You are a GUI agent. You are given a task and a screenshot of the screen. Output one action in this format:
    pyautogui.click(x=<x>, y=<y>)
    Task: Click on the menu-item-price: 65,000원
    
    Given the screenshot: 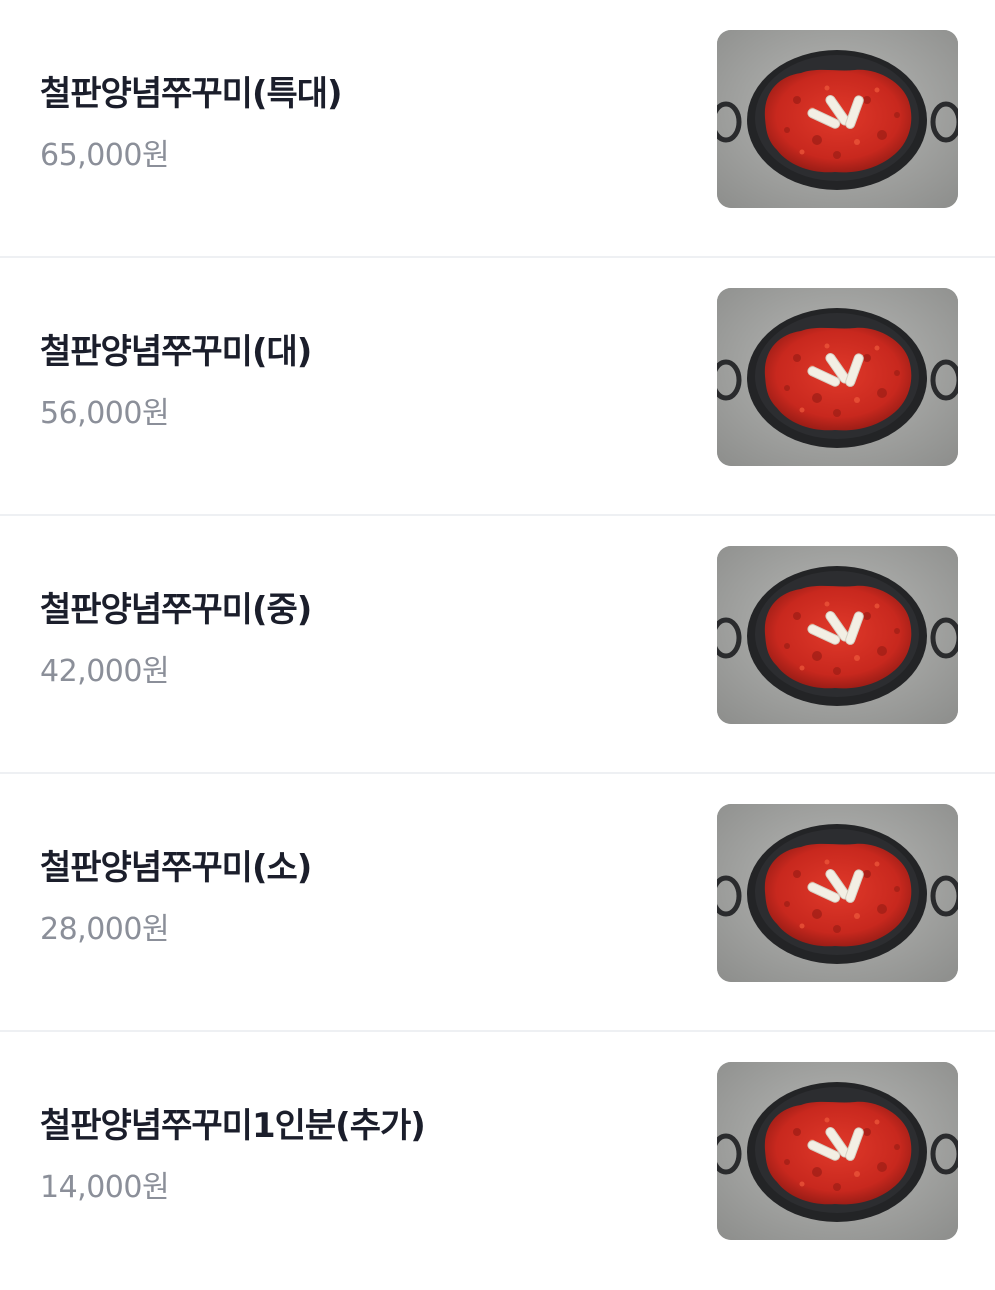 What is the action you would take?
    pyautogui.click(x=105, y=155)
    